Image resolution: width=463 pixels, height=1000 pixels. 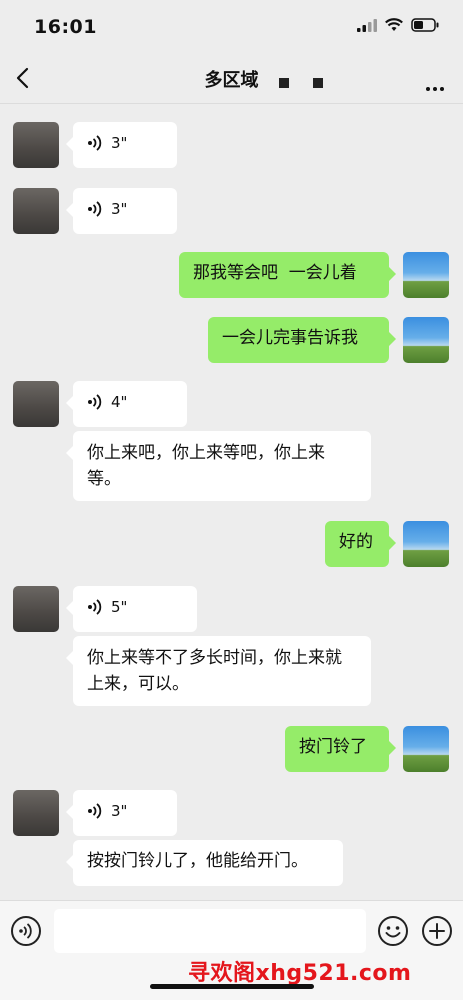 I want to click on text-message: 按按门铃儿了，他能给开门。, so click(x=204, y=863).